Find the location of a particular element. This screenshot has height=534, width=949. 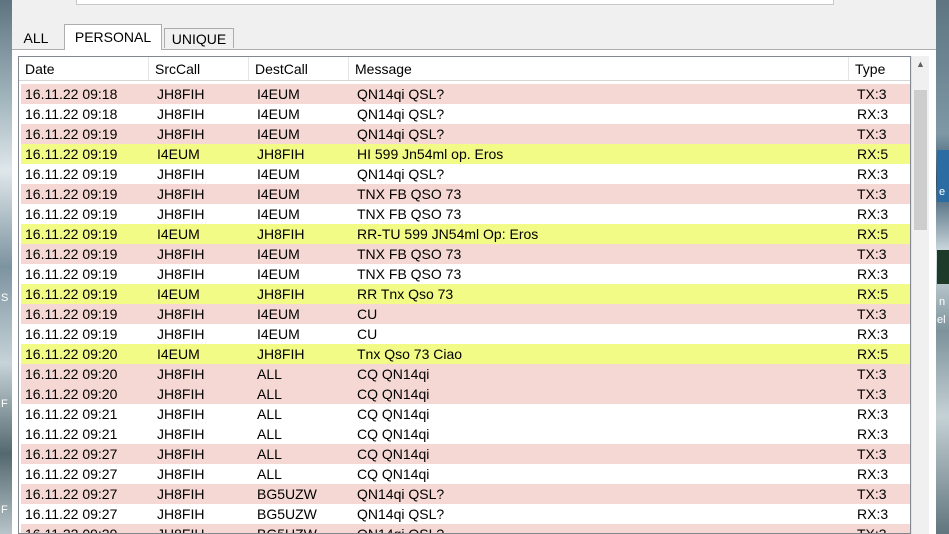

column-header-destcall: DestCall is located at coordinates (299, 68).